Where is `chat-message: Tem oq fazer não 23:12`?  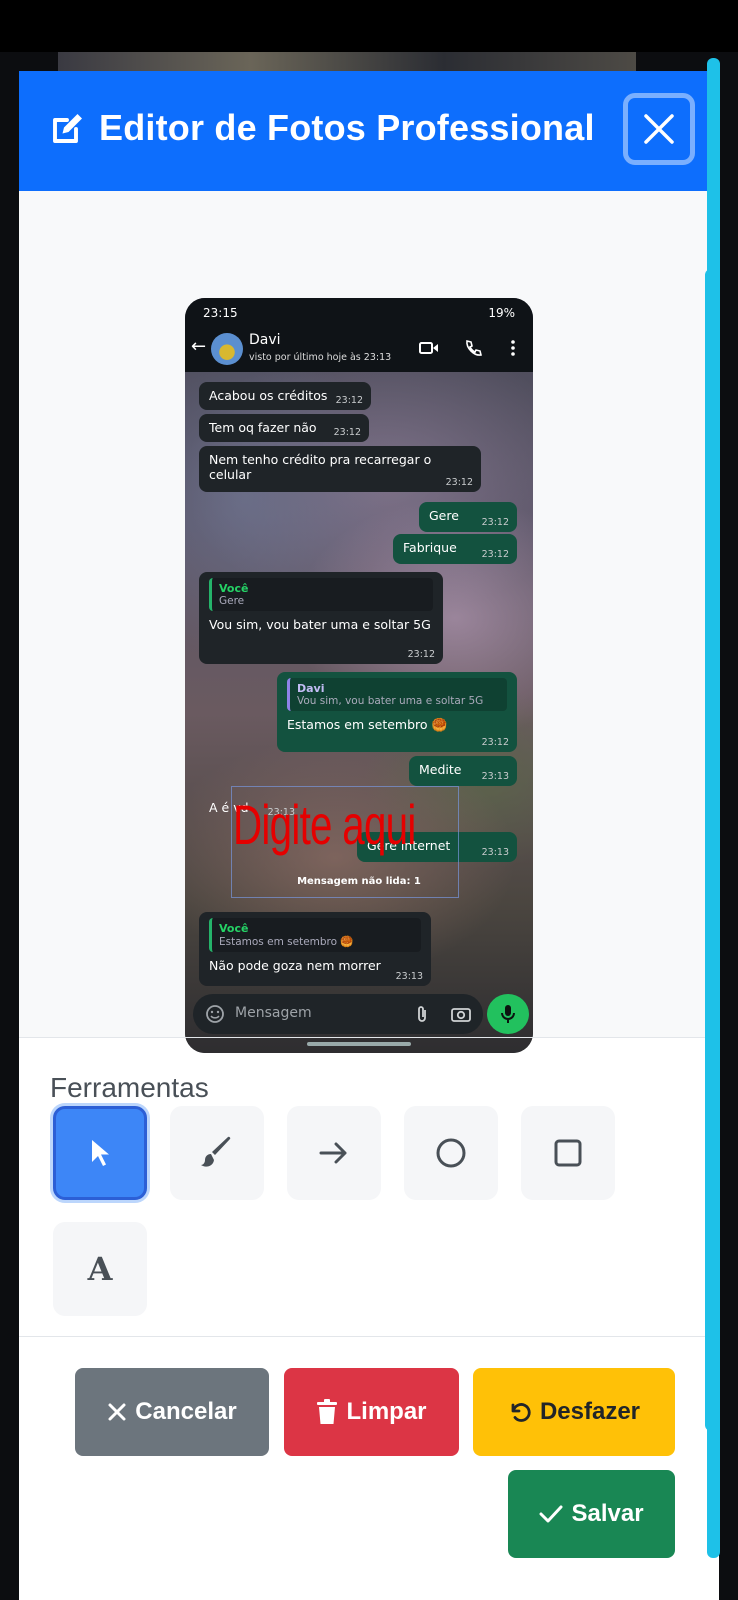
chat-message: Tem oq fazer não 23:12 is located at coordinates (284, 428).